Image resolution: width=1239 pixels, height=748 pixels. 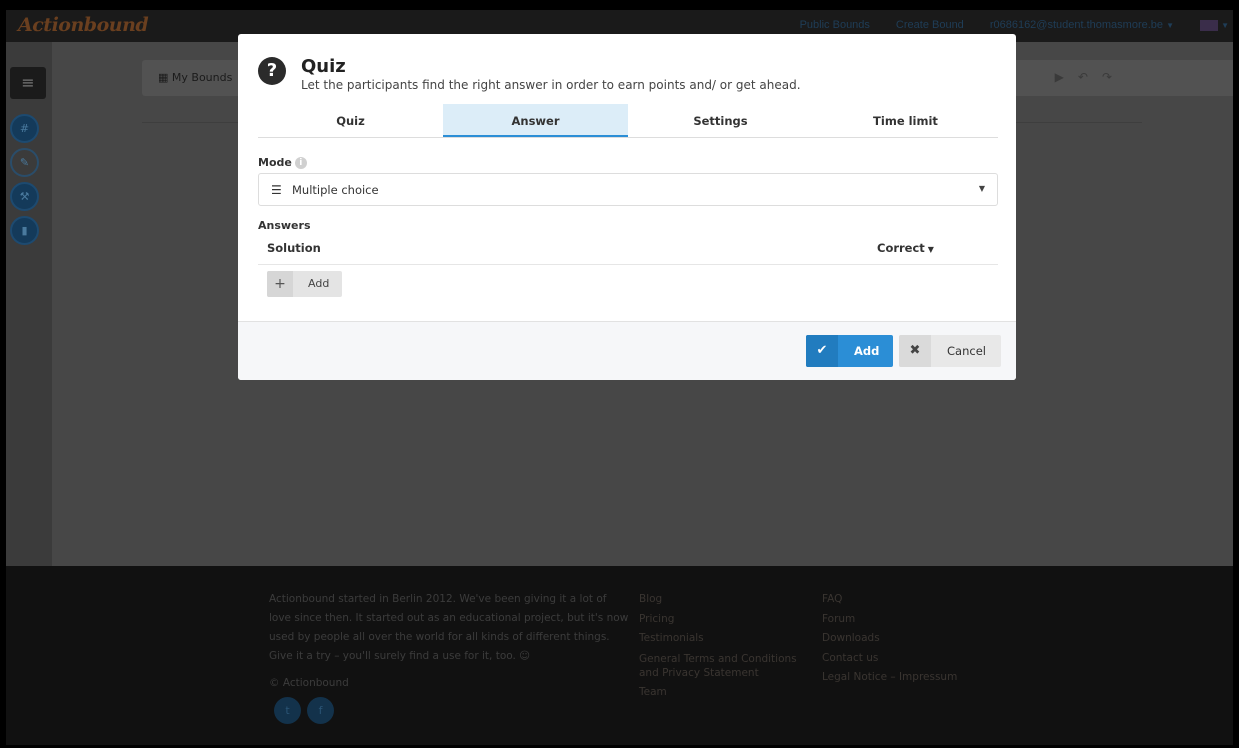 I want to click on footer-link: Testimonials, so click(x=724, y=639).